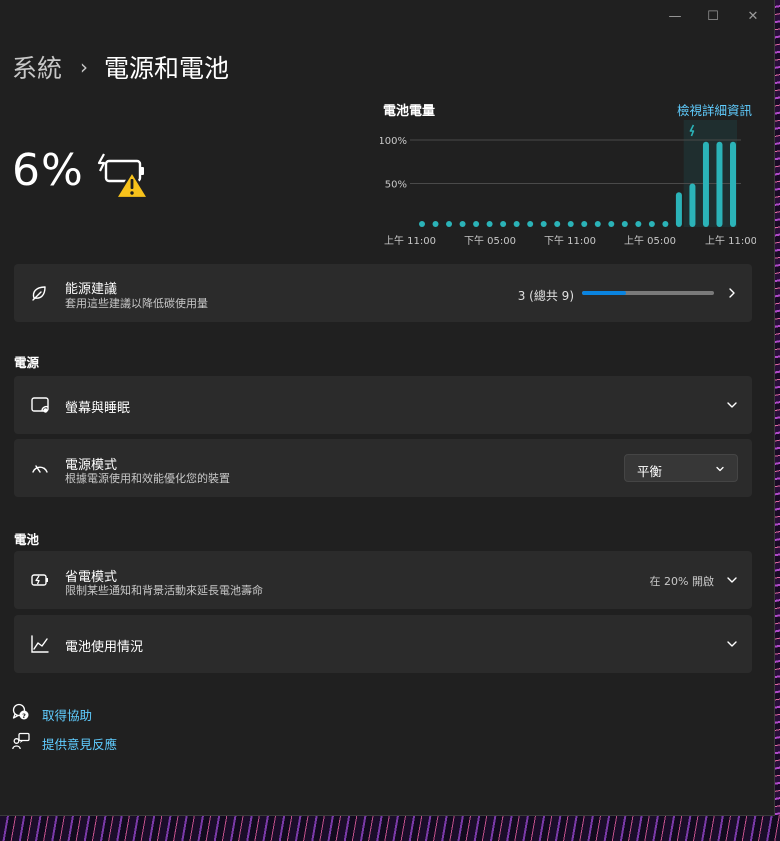 Image resolution: width=780 pixels, height=841 pixels. I want to click on feedback-icon, so click(21, 741).